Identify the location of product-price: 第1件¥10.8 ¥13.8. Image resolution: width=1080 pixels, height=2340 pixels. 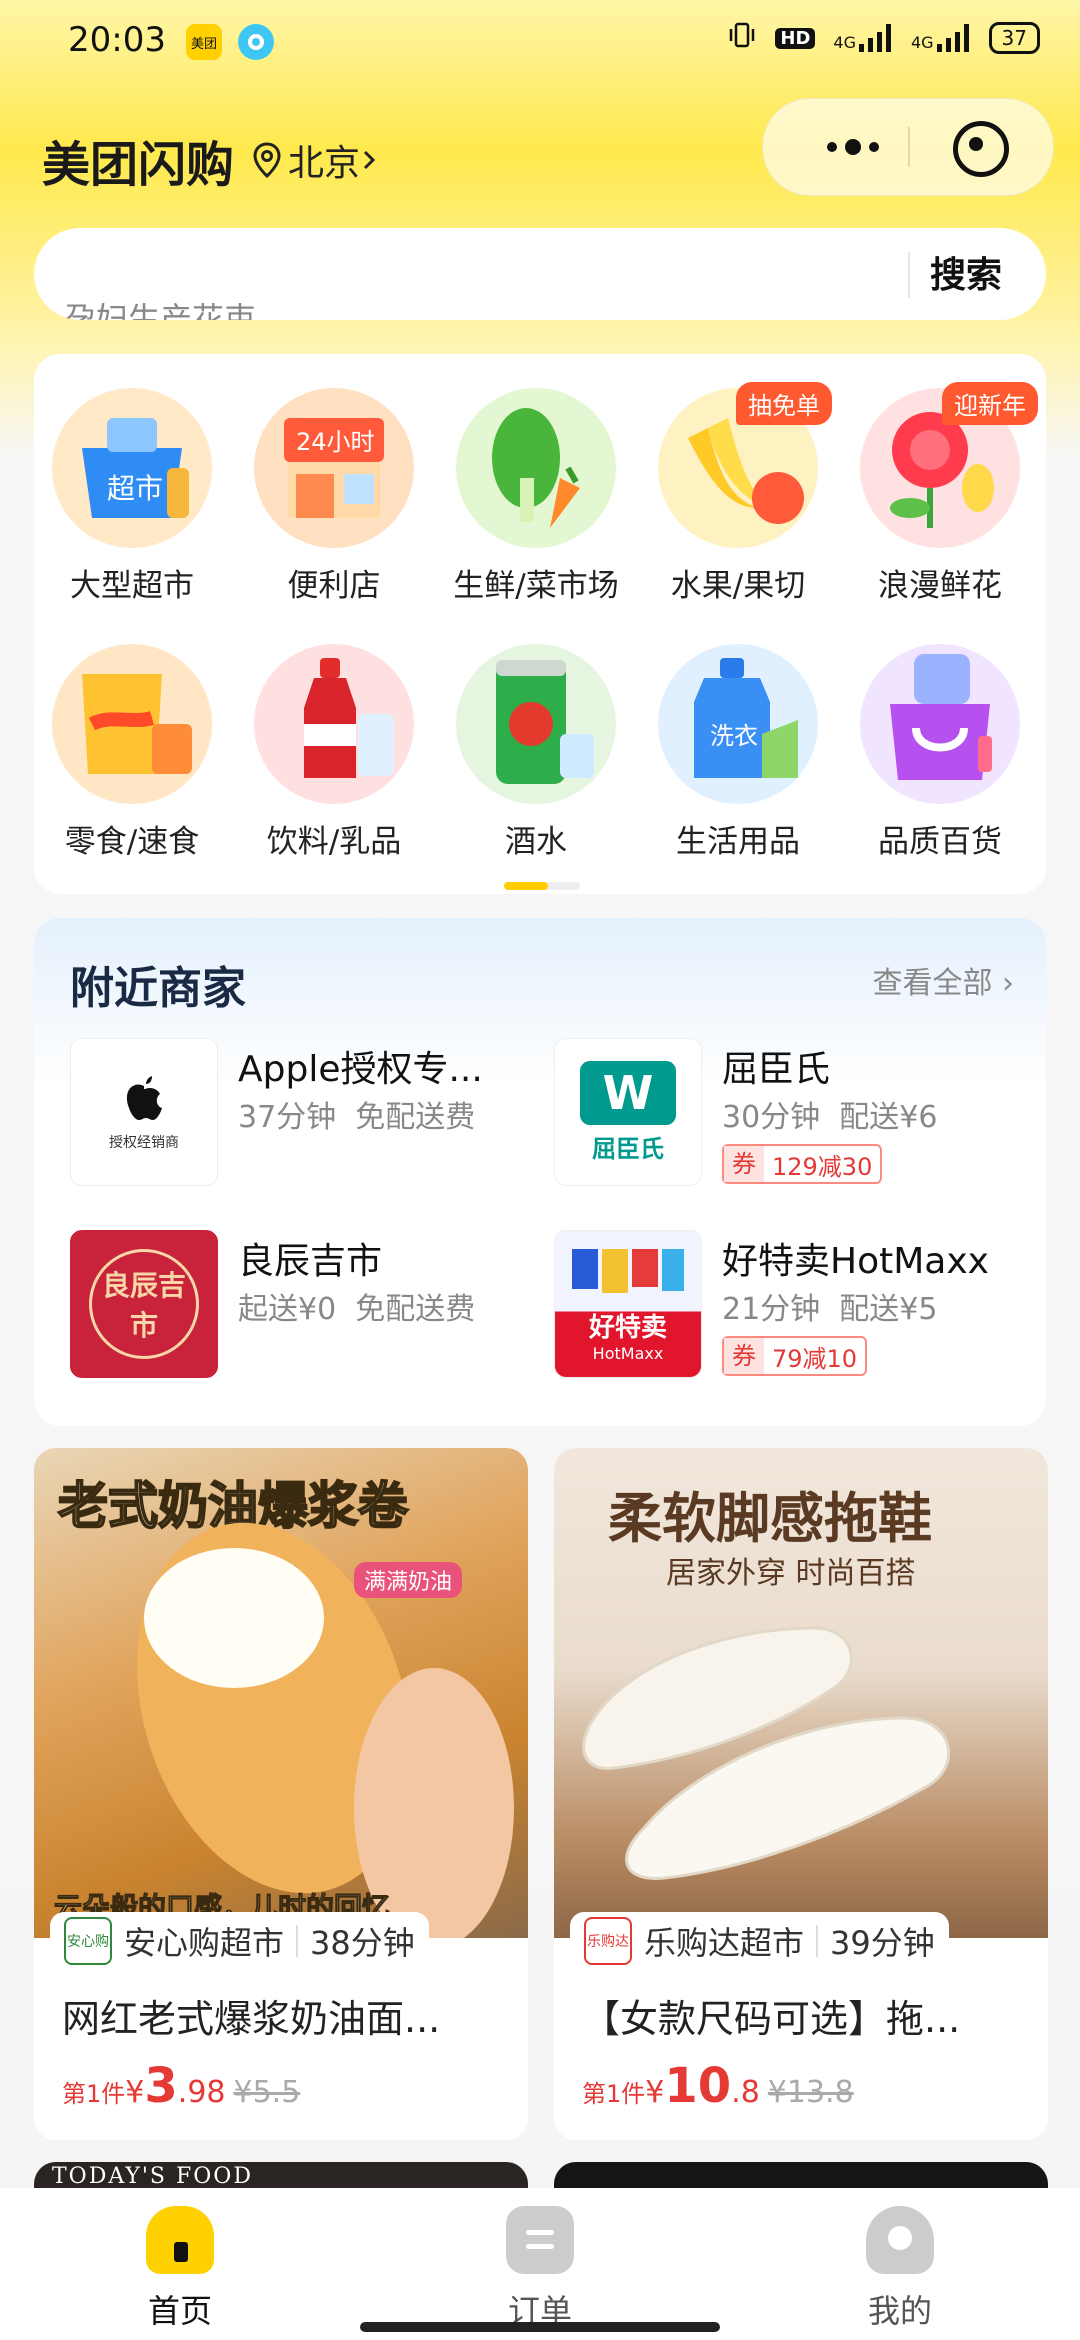
(718, 2086).